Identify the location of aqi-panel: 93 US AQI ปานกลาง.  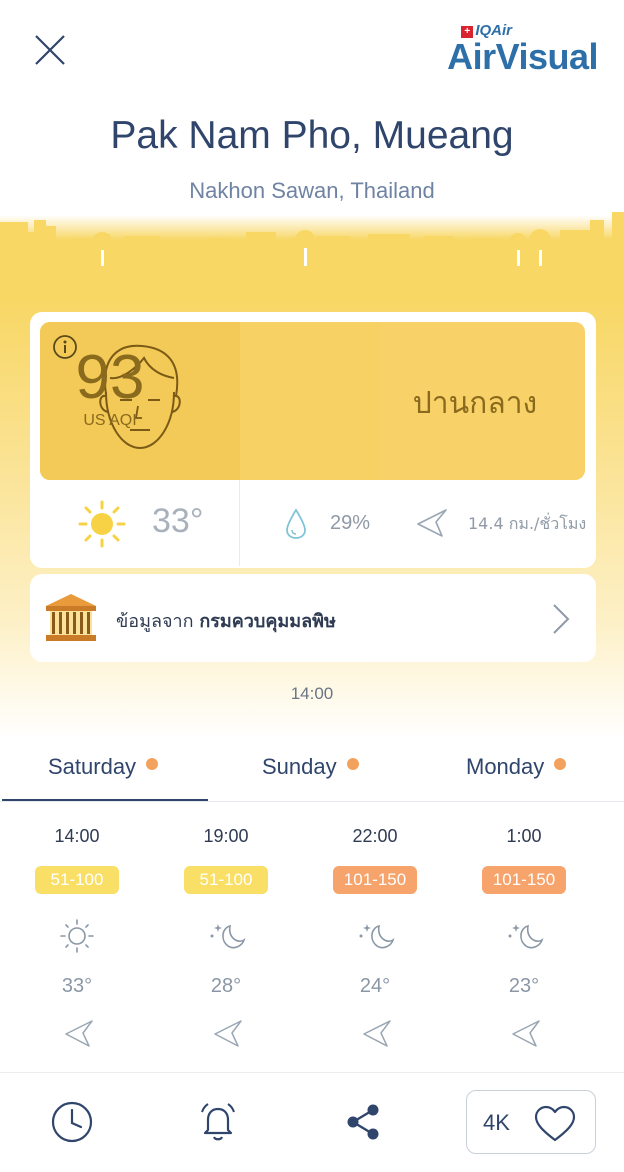
(312, 401).